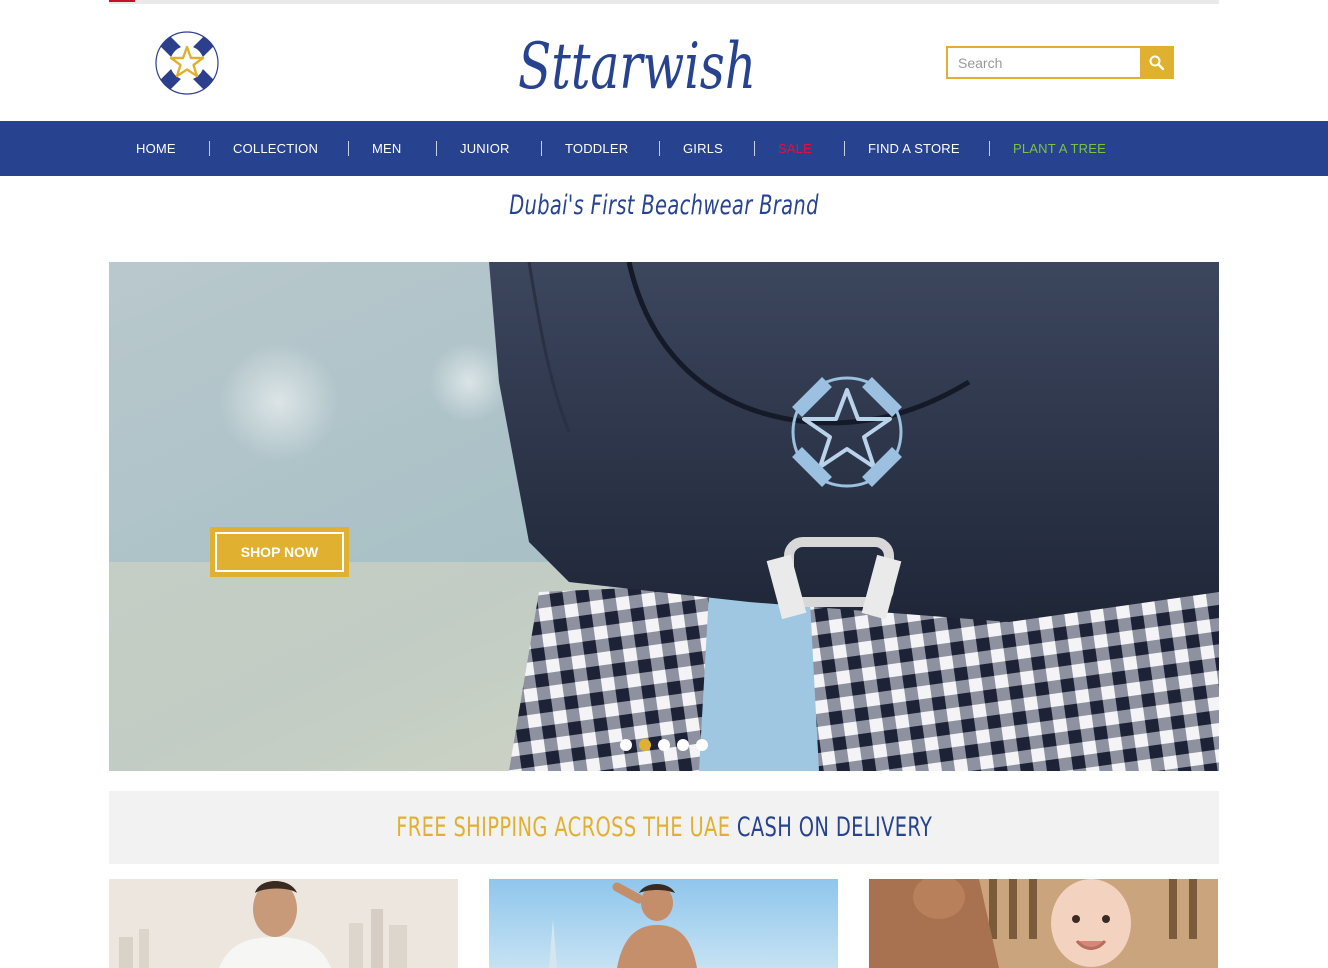  I want to click on search-input, so click(1043, 62).